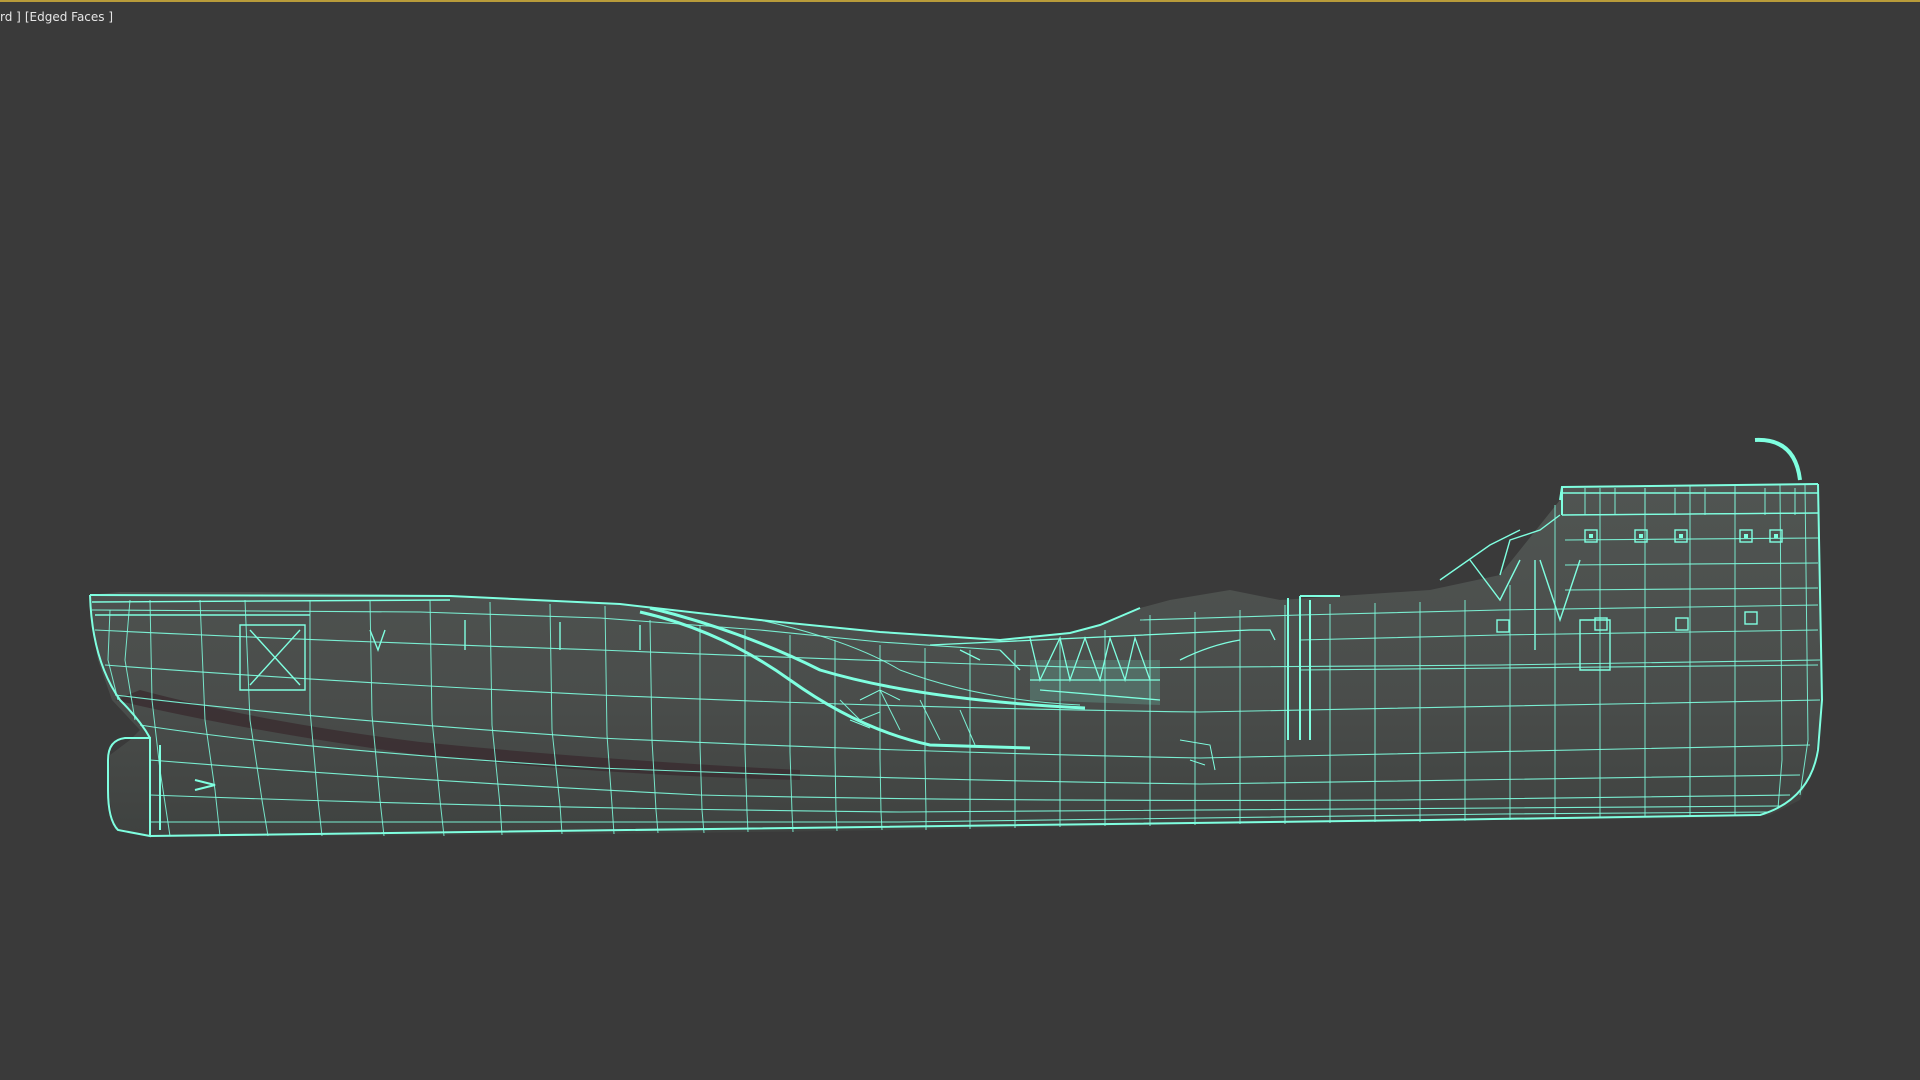  What do you see at coordinates (1095, 682) in the screenshot?
I see `truss-fill` at bounding box center [1095, 682].